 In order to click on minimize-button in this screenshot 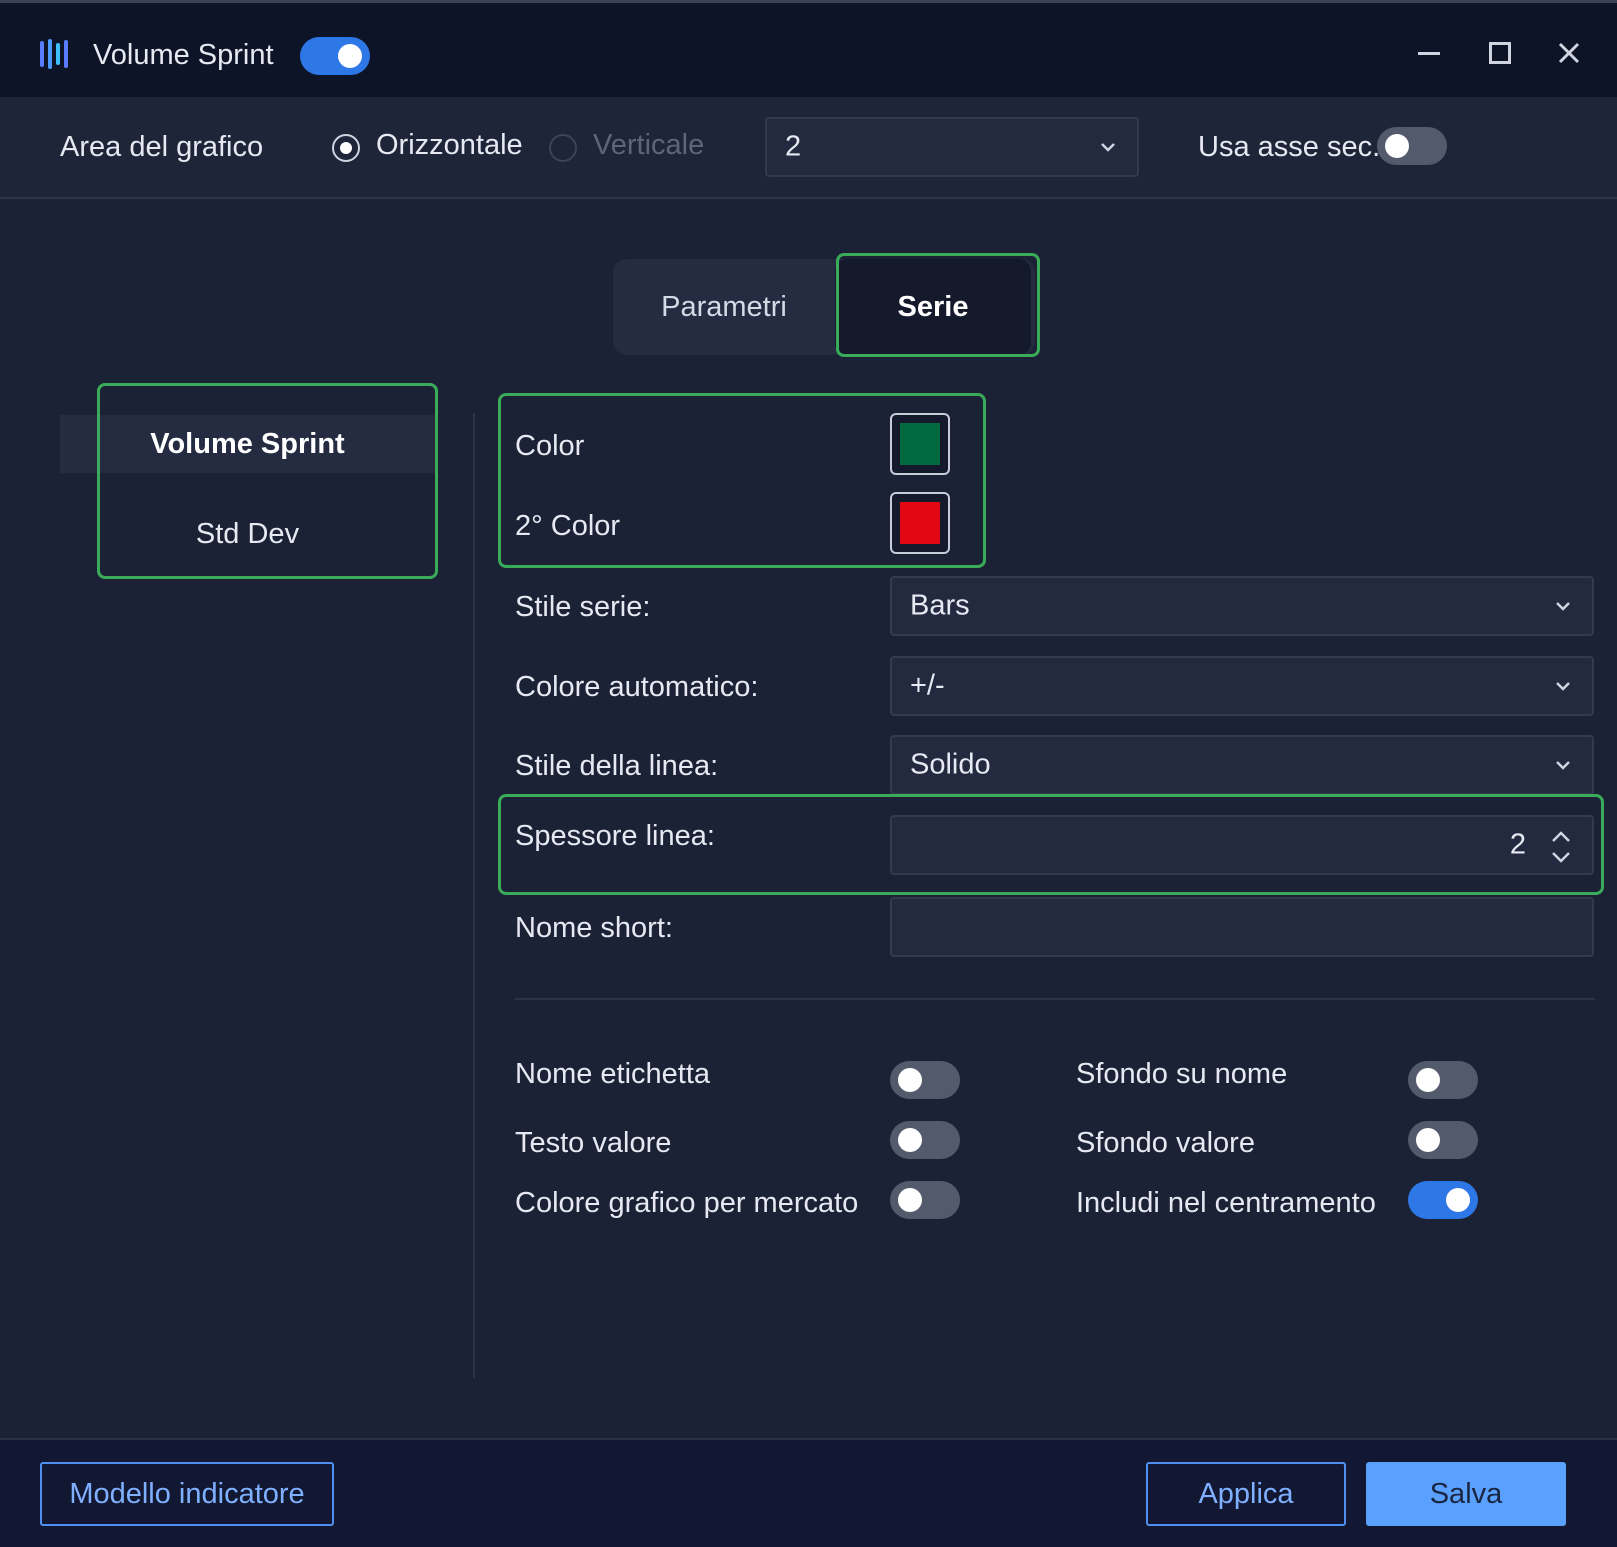, I will do `click(1429, 53)`.